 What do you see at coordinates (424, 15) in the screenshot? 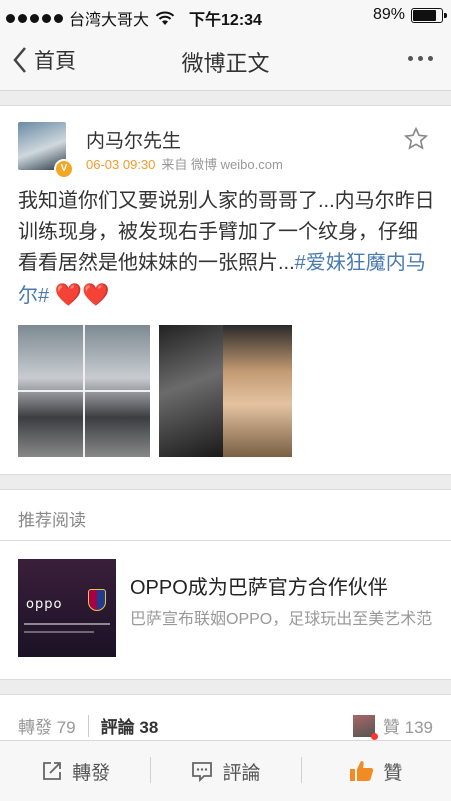
I see `battery-fill` at bounding box center [424, 15].